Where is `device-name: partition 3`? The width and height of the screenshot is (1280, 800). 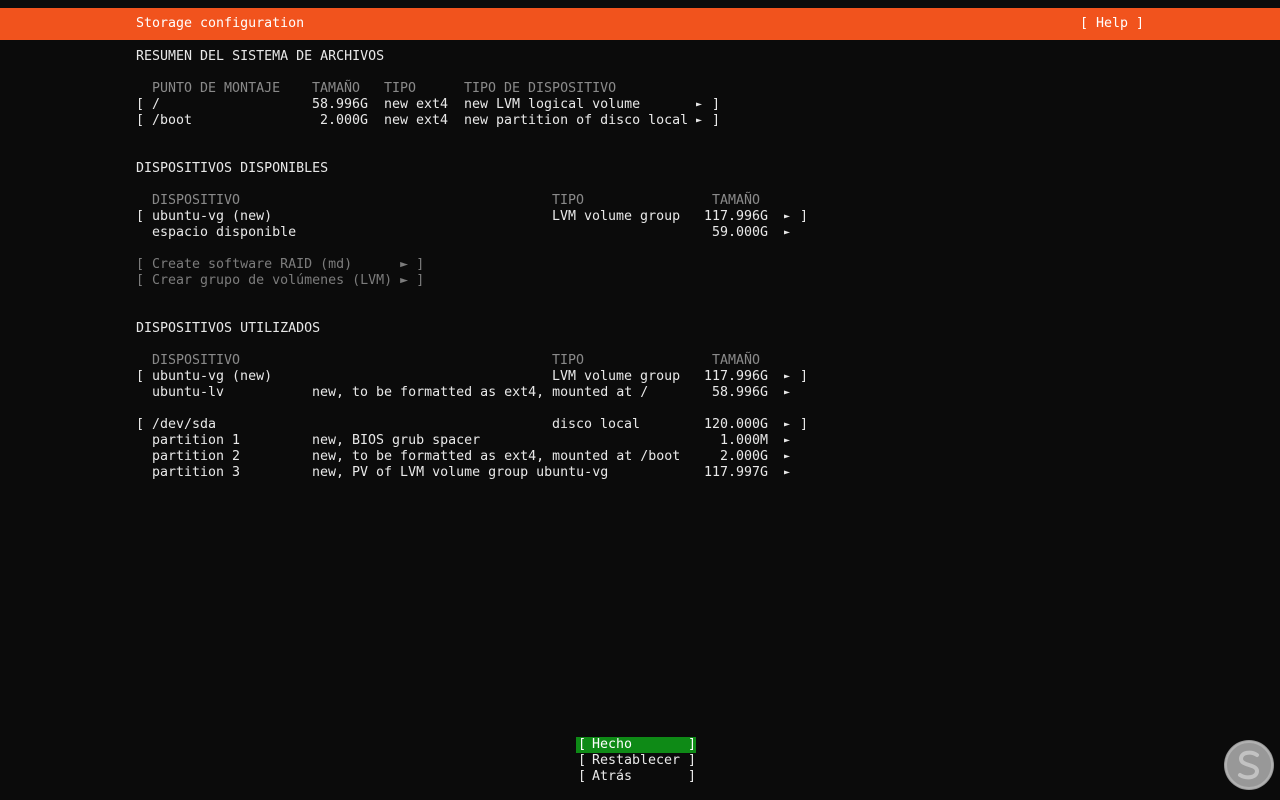 device-name: partition 3 is located at coordinates (196, 472).